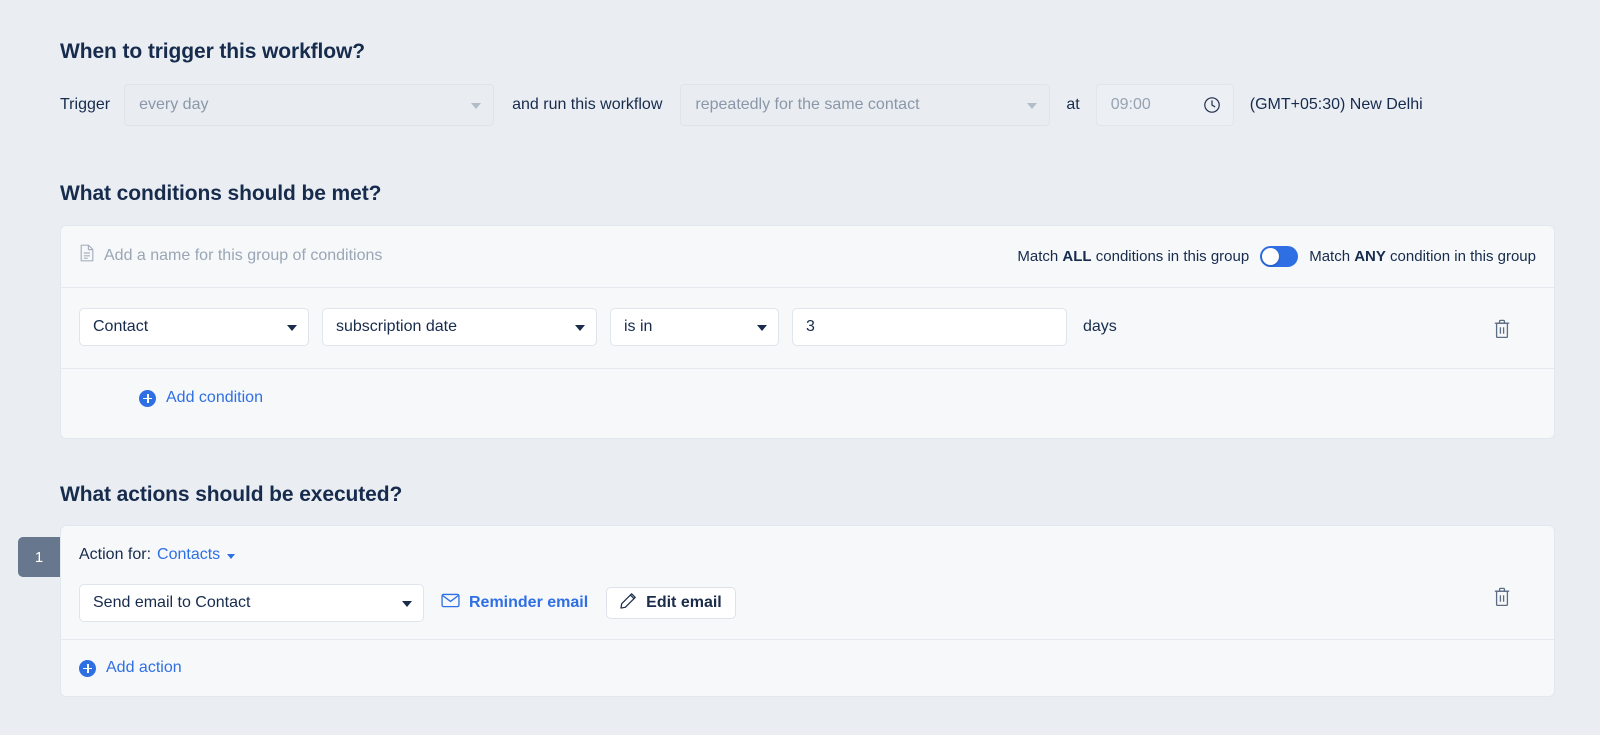 The width and height of the screenshot is (1600, 735). Describe the element at coordinates (1422, 256) in the screenshot. I see `match-any-label: Match ANY condition in this group` at that location.